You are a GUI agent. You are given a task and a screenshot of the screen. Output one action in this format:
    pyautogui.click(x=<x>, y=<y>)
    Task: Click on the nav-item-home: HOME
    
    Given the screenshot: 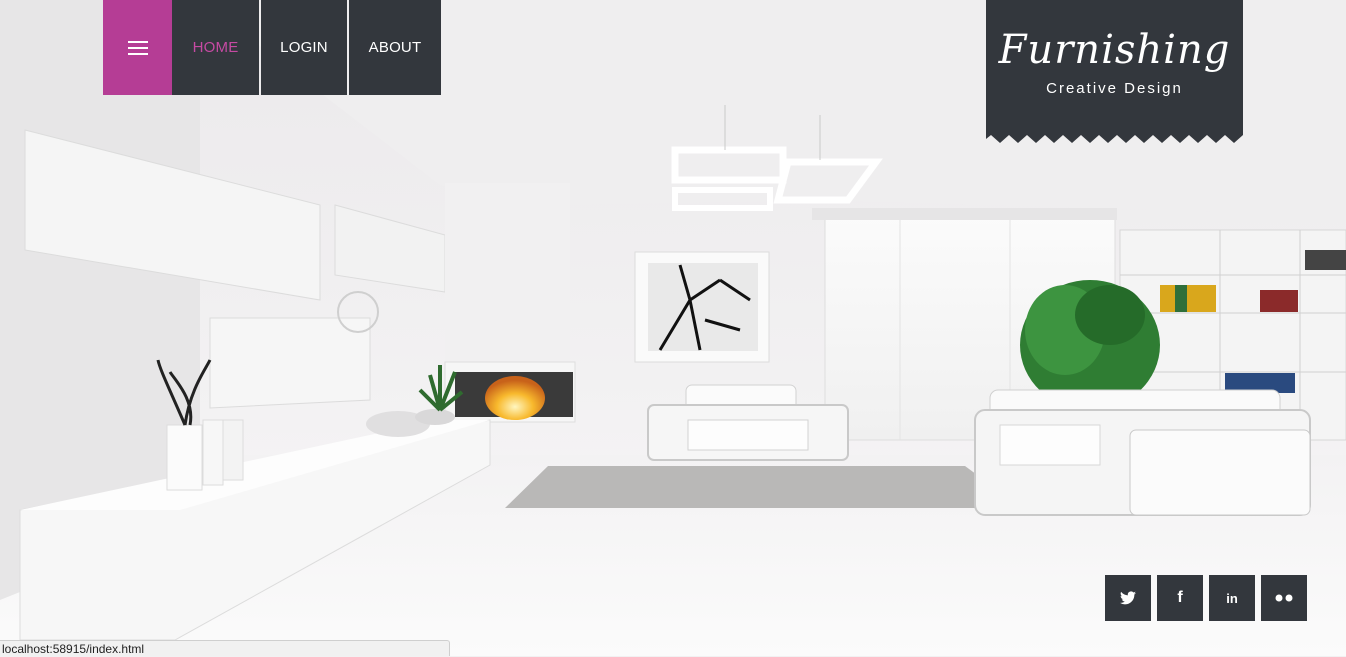 What is the action you would take?
    pyautogui.click(x=215, y=47)
    